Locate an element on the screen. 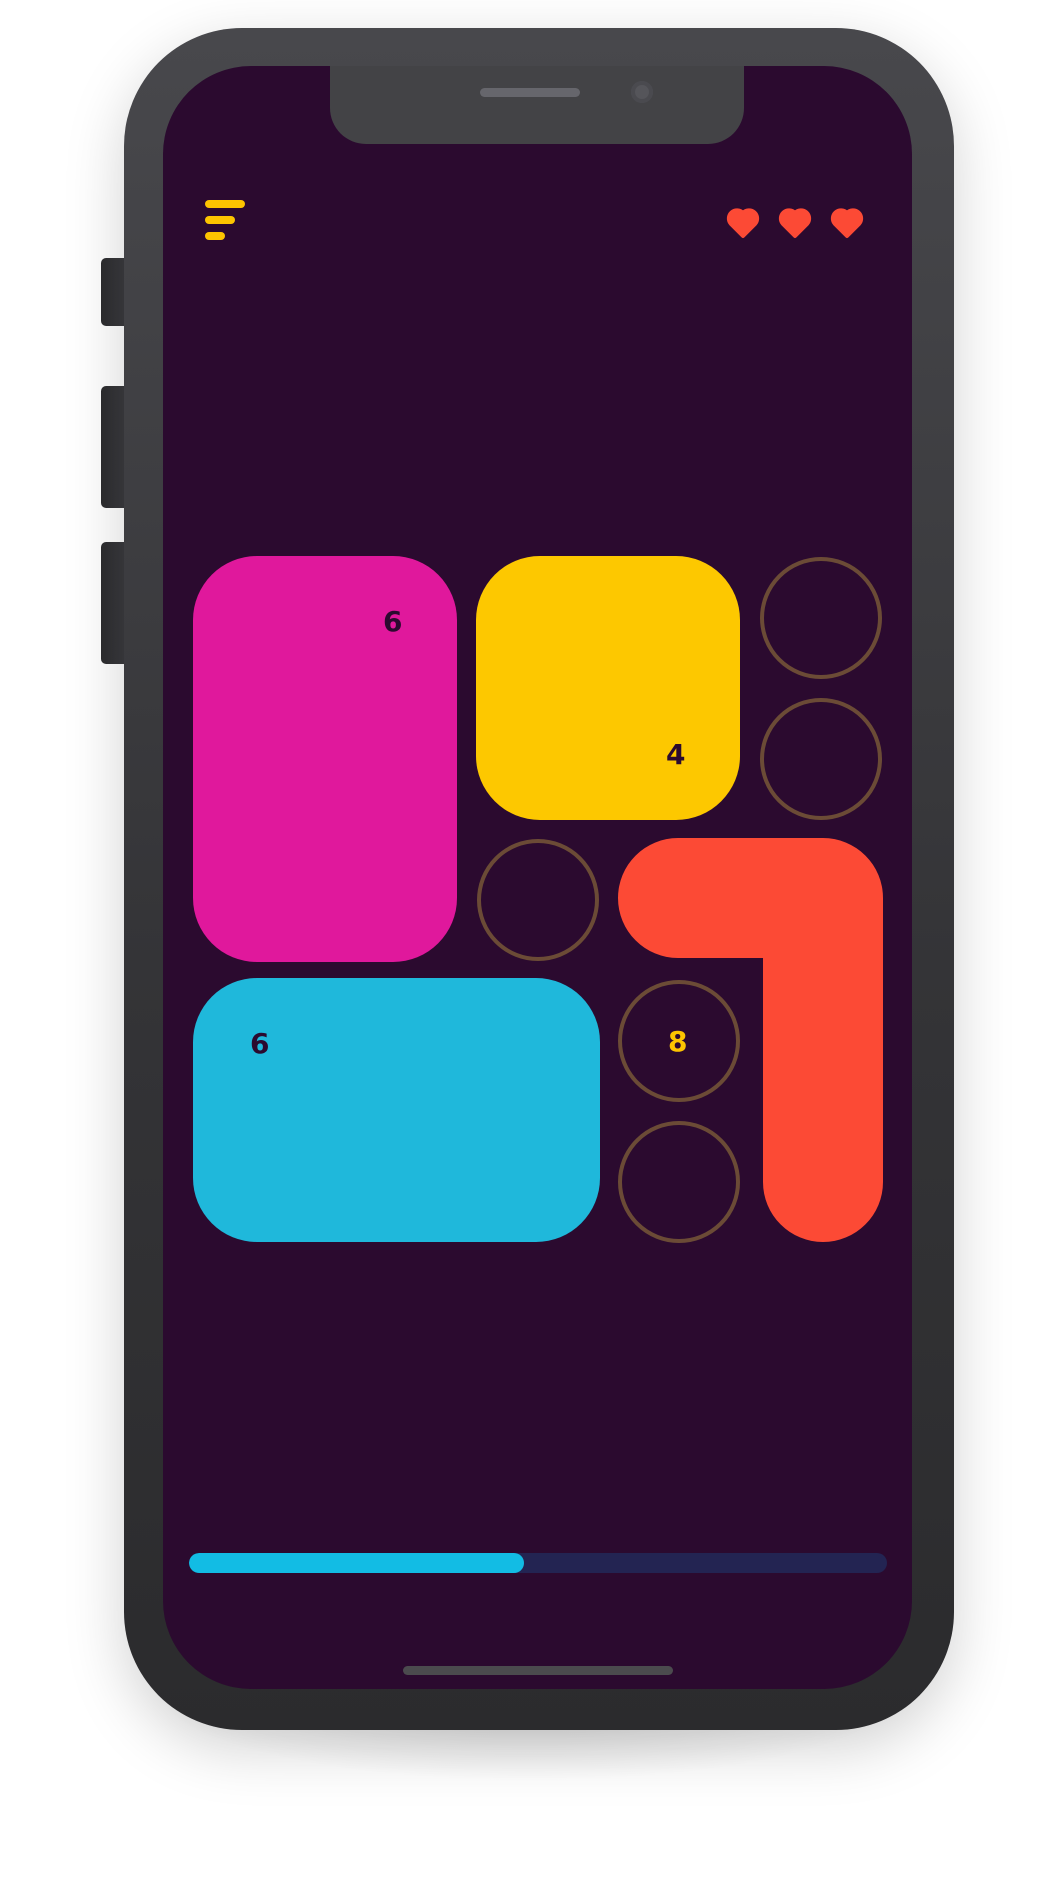 The image size is (1053, 1903). front-camera is located at coordinates (642, 92).